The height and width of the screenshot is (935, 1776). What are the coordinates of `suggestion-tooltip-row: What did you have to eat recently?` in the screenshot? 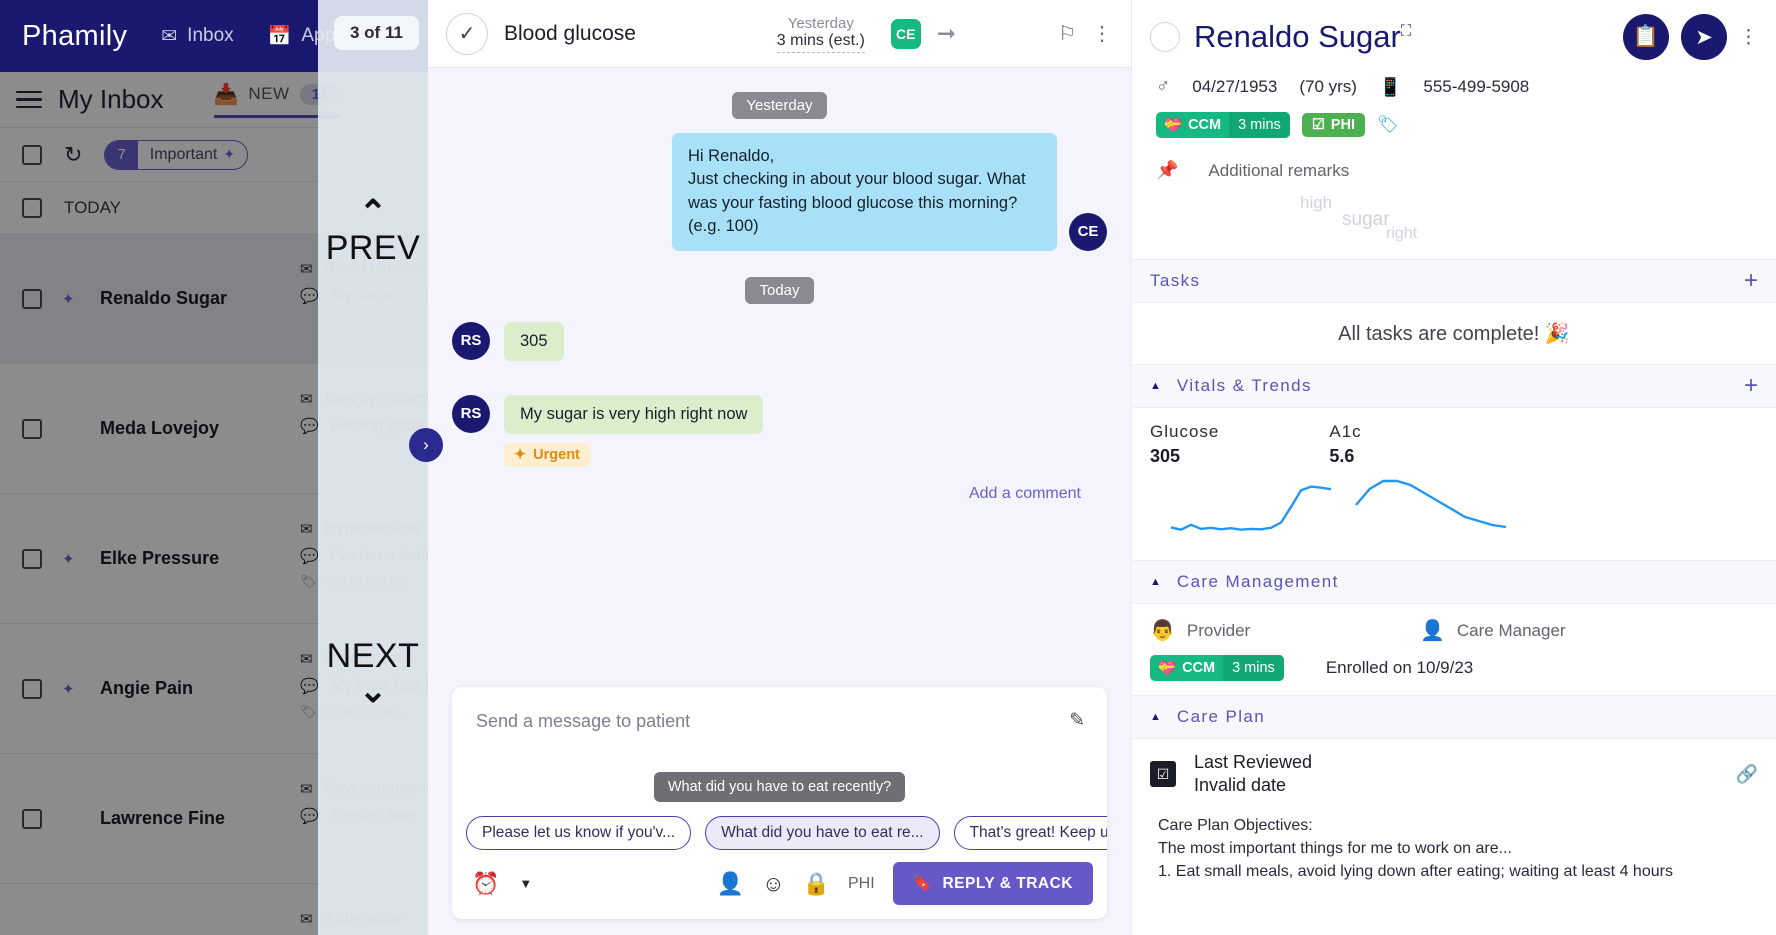 It's located at (779, 772).